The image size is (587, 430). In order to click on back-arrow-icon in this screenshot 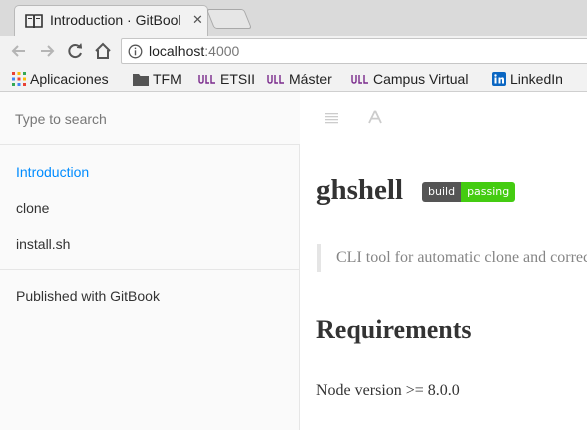, I will do `click(19, 51)`.